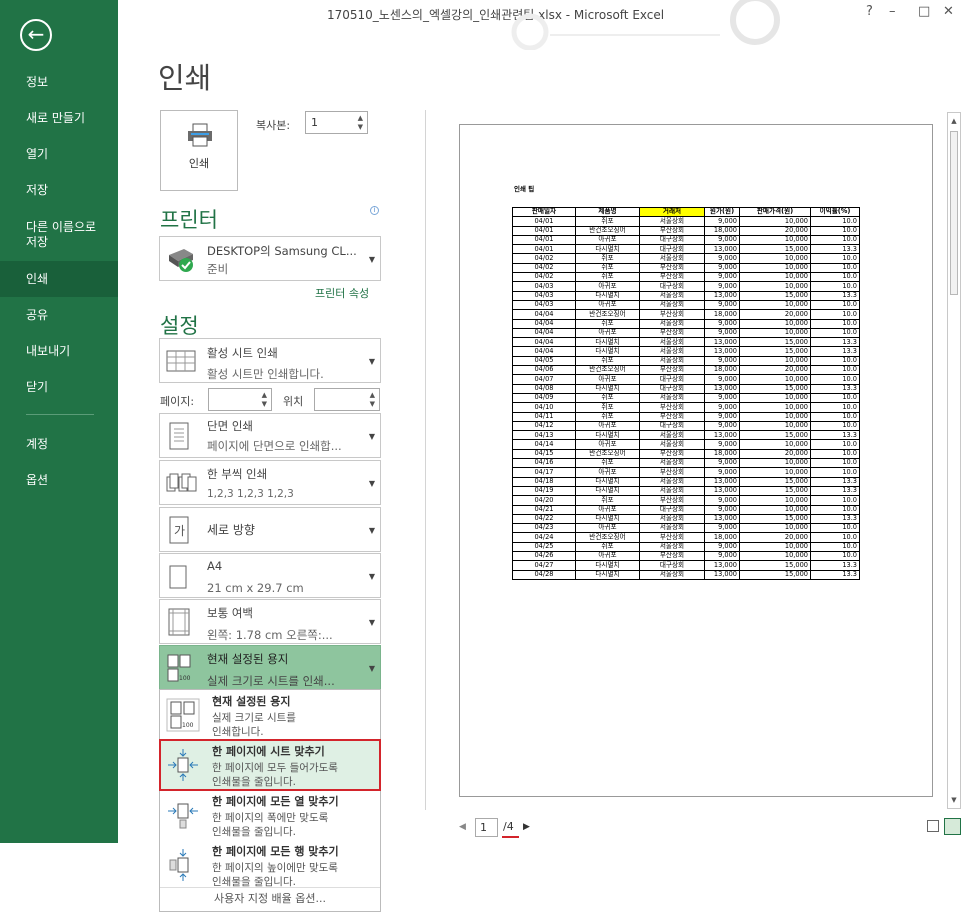  I want to click on margins-icon, so click(179, 622).